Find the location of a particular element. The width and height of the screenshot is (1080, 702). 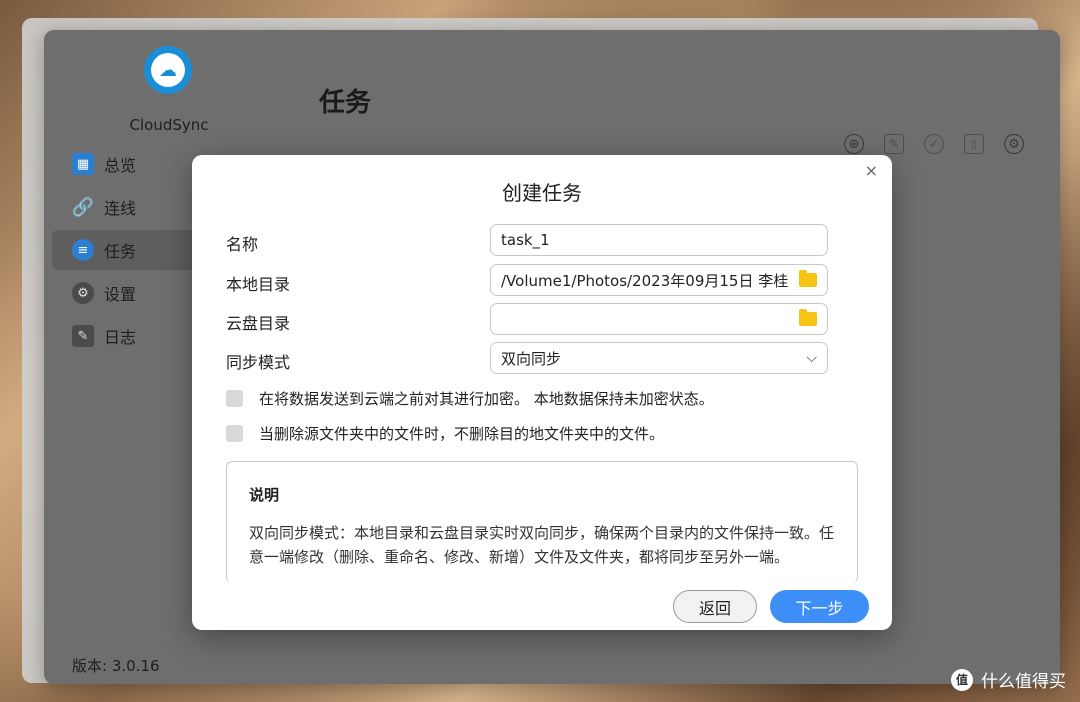

sidebar-item-connections: 🔗 连线 is located at coordinates (122, 207).